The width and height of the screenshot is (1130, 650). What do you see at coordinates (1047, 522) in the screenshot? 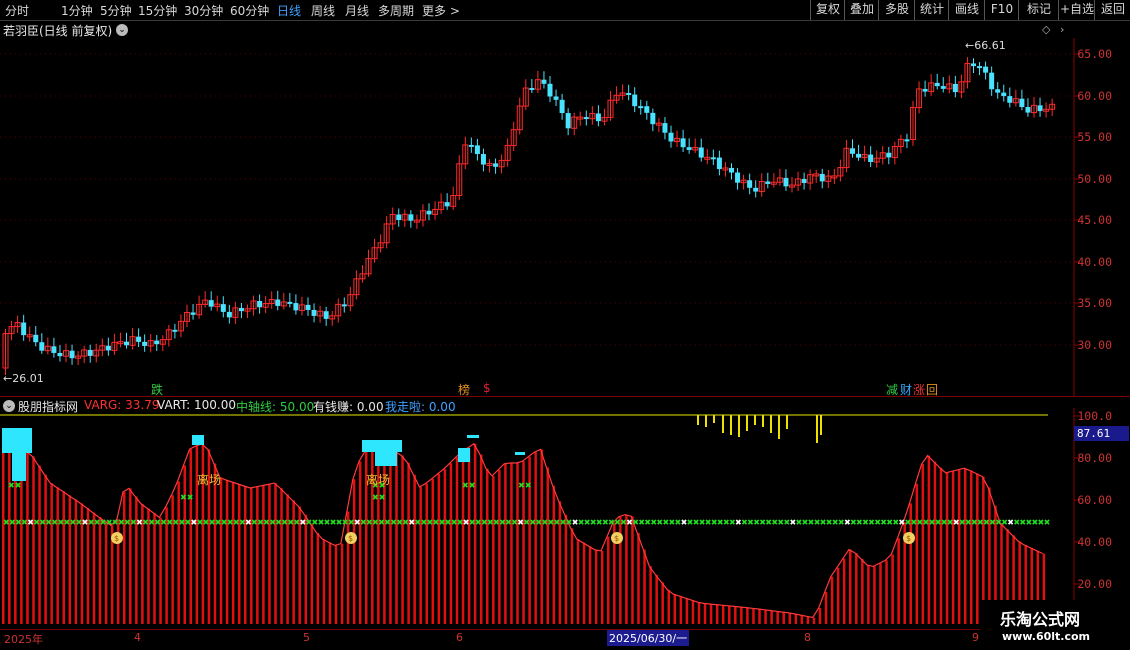
I see `midline-marker: ✖` at bounding box center [1047, 522].